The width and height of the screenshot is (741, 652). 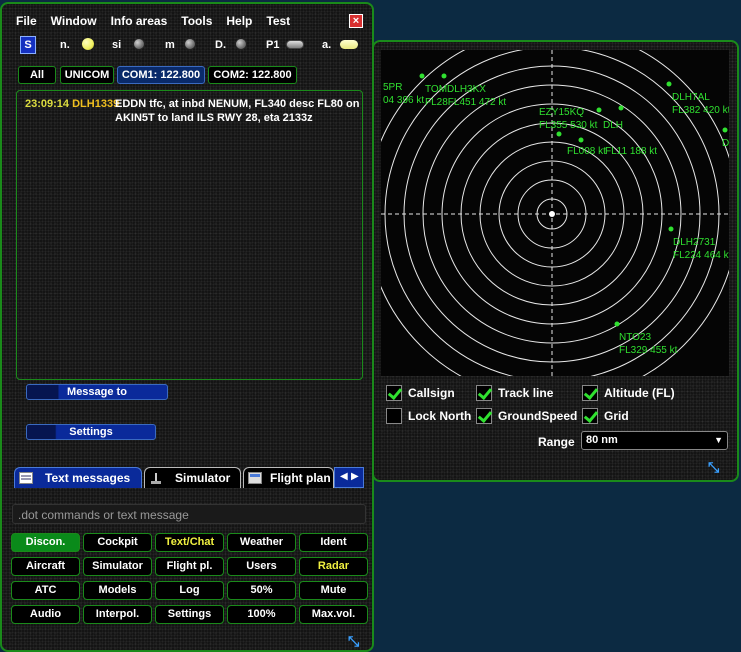 I want to click on menu-window: Window, so click(x=74, y=22).